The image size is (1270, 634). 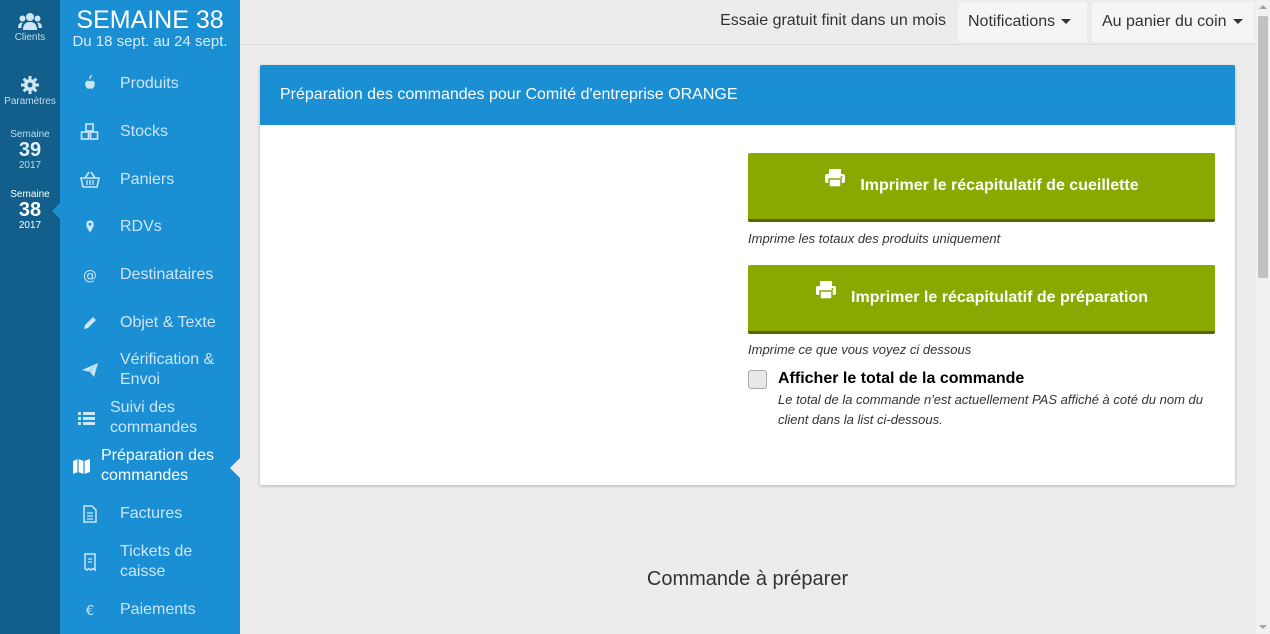 I want to click on print-picking-summary-button: Imprimer le récapitulatif de cueillette, so click(x=981, y=187).